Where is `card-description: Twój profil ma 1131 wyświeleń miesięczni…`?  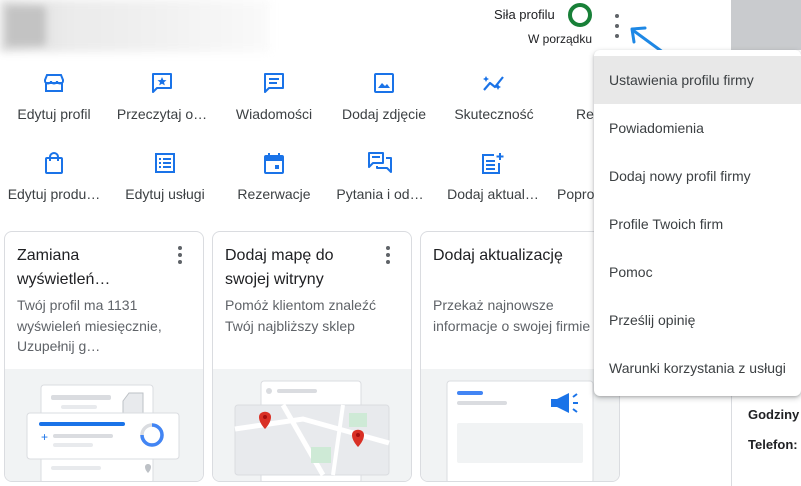
card-description: Twój profil ma 1131 wyświeleń miesięczni… is located at coordinates (89, 325).